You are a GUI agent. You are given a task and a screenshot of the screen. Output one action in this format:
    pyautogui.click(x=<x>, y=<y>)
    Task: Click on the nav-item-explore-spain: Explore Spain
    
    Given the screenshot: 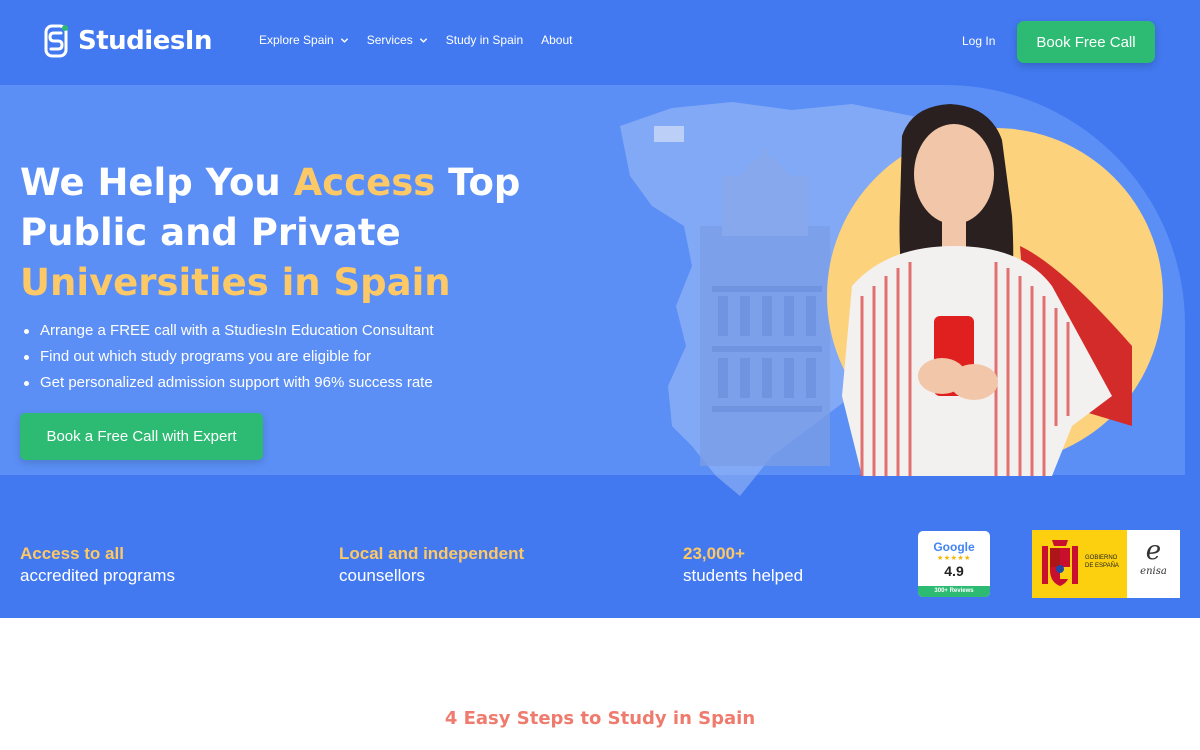 What is the action you would take?
    pyautogui.click(x=304, y=40)
    